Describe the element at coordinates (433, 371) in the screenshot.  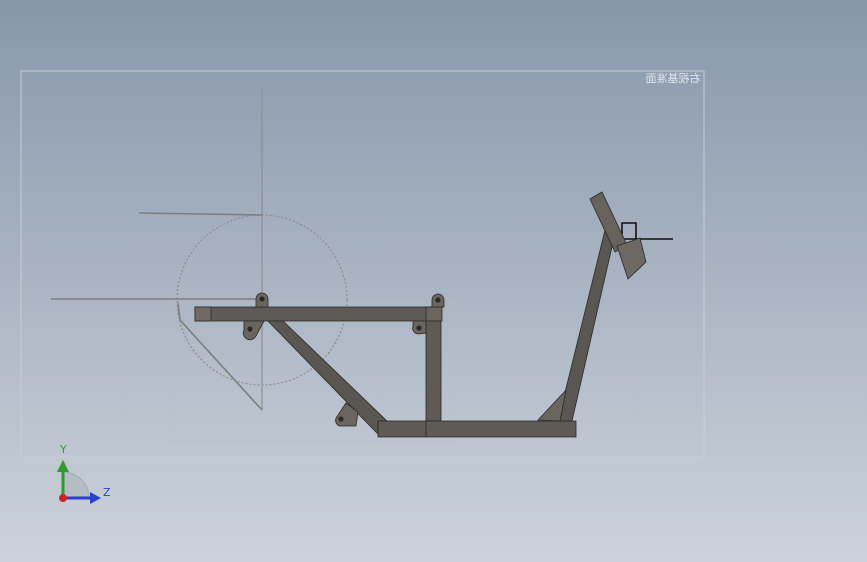
I see `vertical-tube` at that location.